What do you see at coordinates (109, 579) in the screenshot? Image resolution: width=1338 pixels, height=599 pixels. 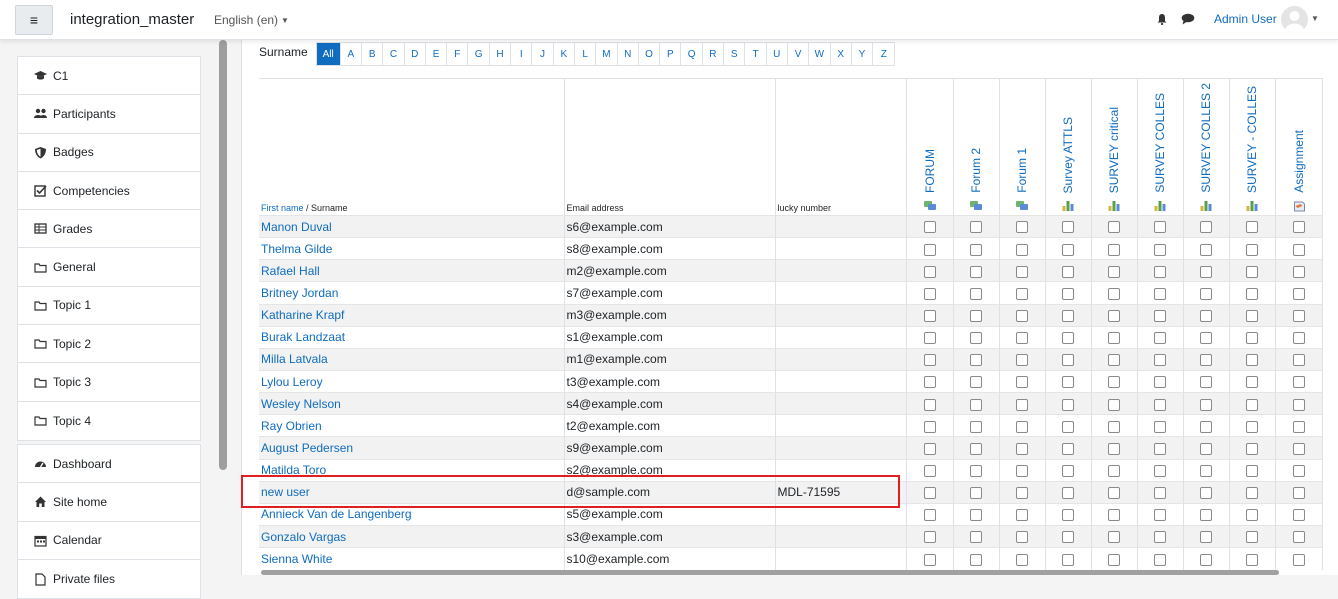 I see `sidebar-item-private-files: Private files` at bounding box center [109, 579].